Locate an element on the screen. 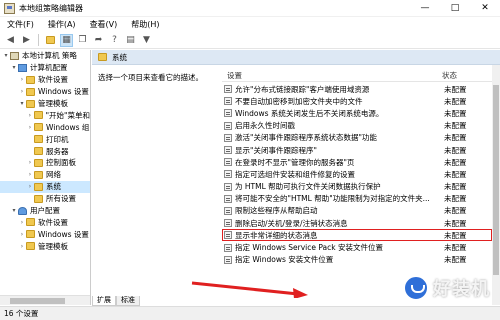  setting-row: 允许"分布式链接跟踪"客户端使用域资源 未配置 is located at coordinates (357, 89).